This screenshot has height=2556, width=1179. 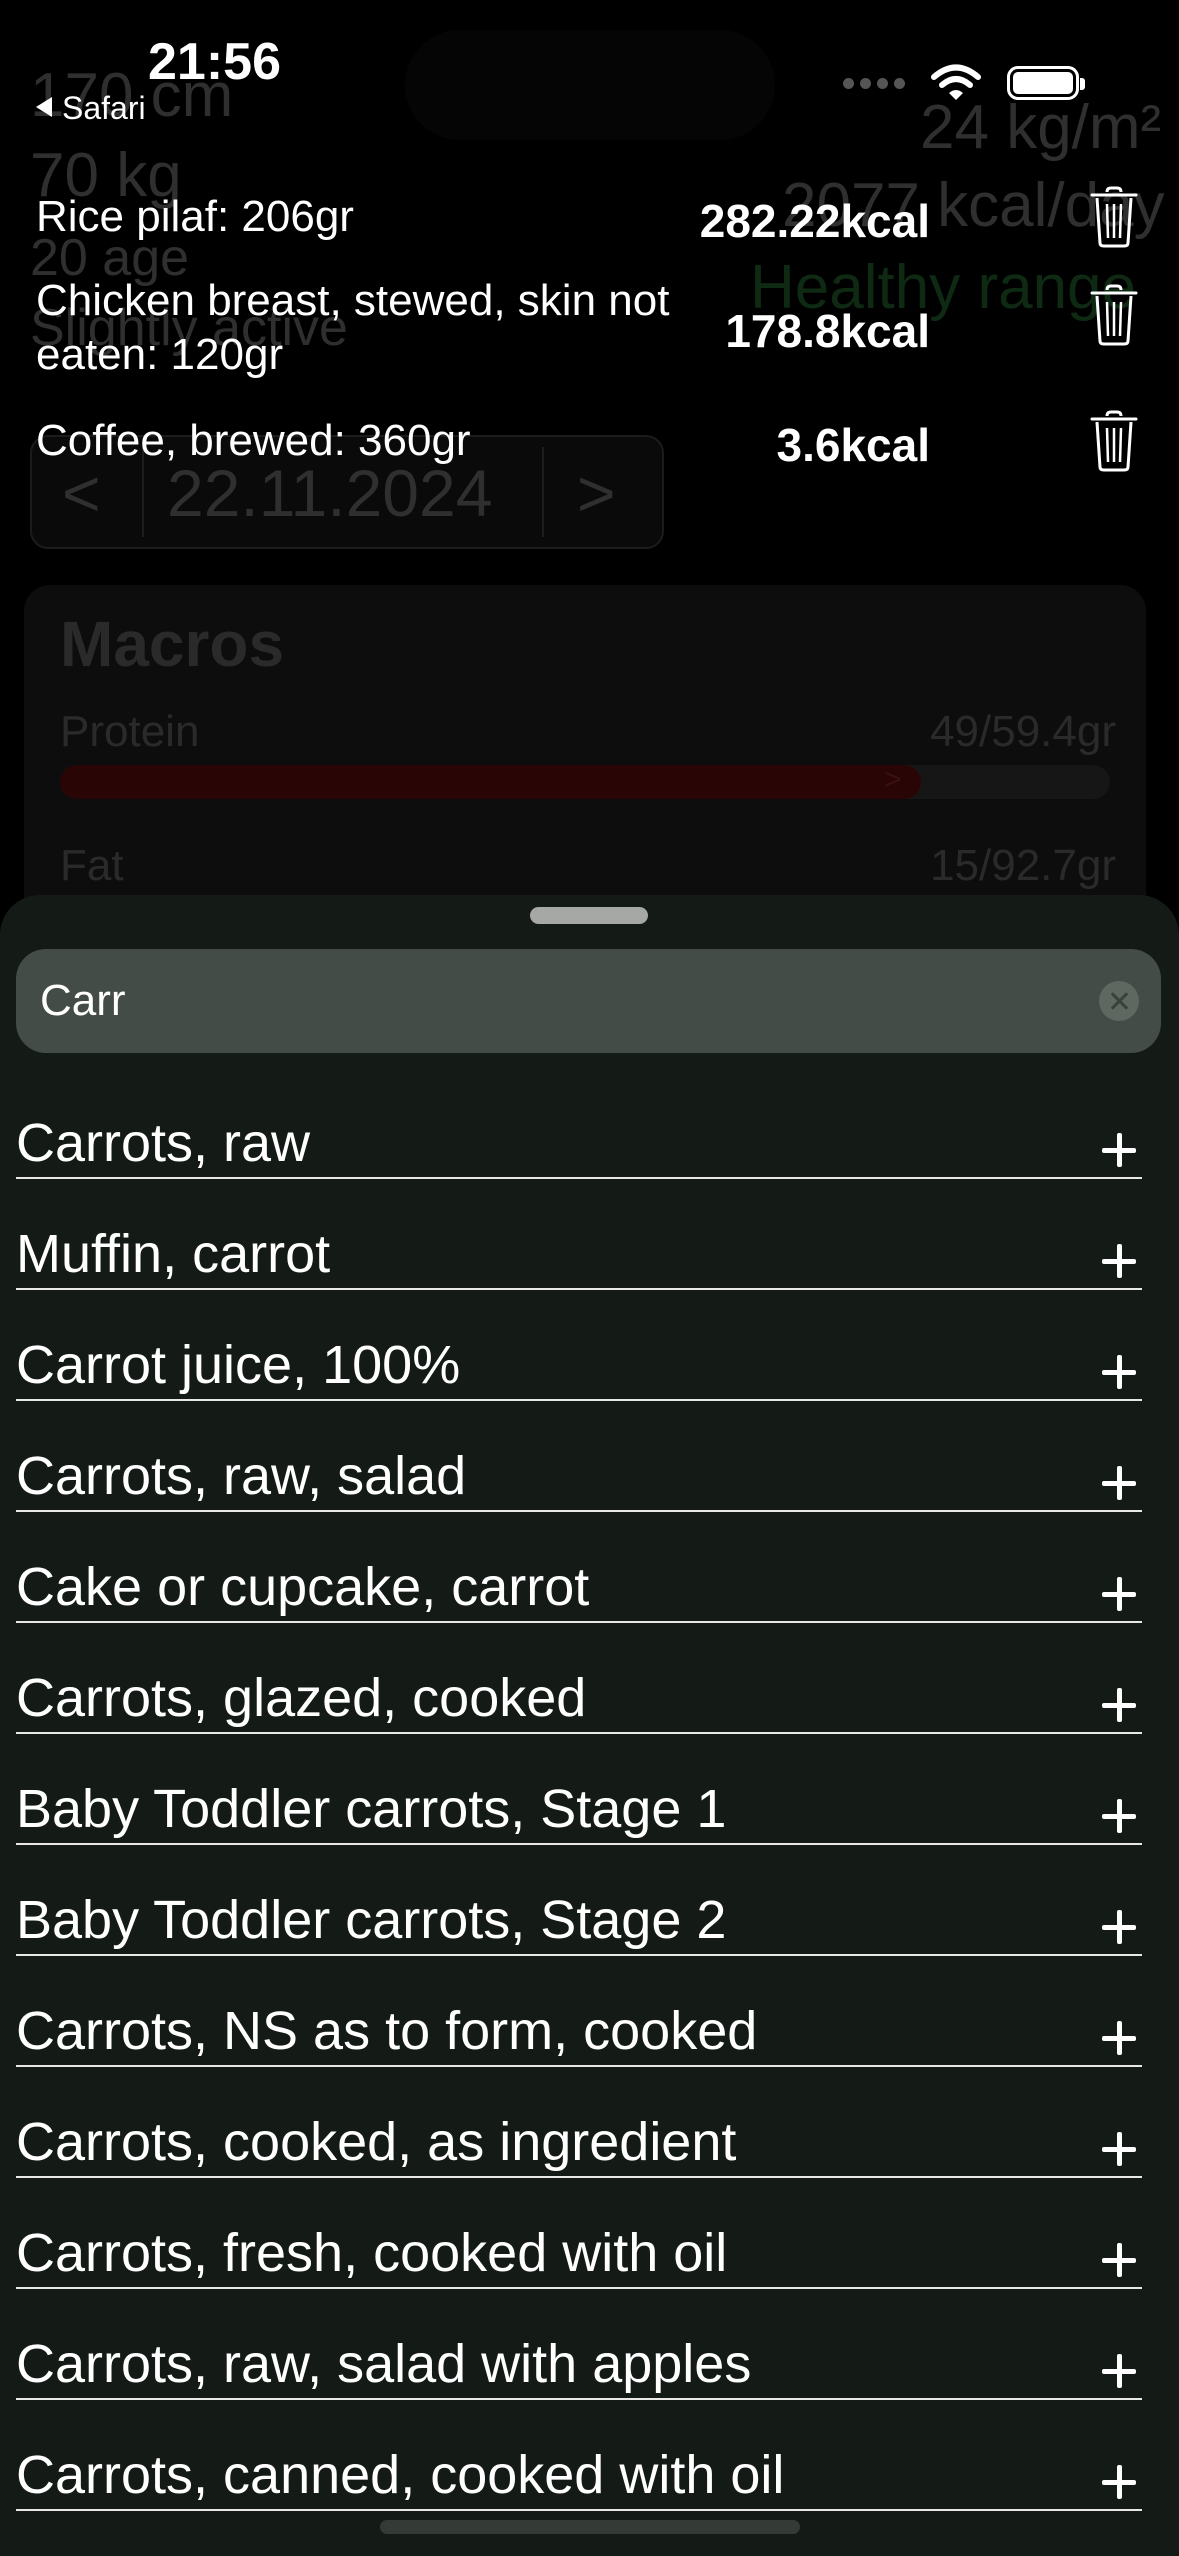 What do you see at coordinates (579, 1235) in the screenshot?
I see `result-row: Muffin, carrot` at bounding box center [579, 1235].